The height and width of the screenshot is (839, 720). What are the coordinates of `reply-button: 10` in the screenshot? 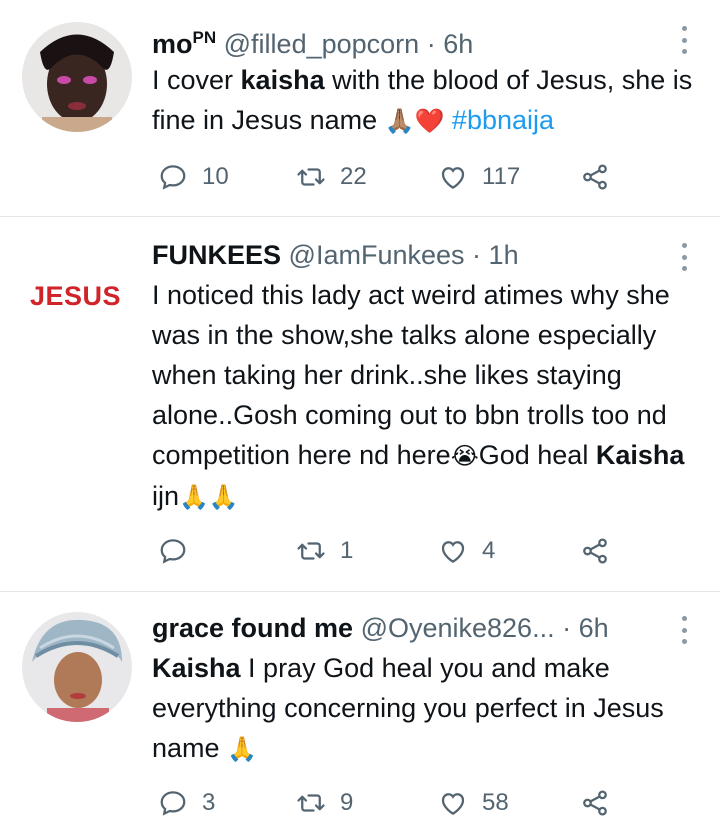 It's located at (193, 177).